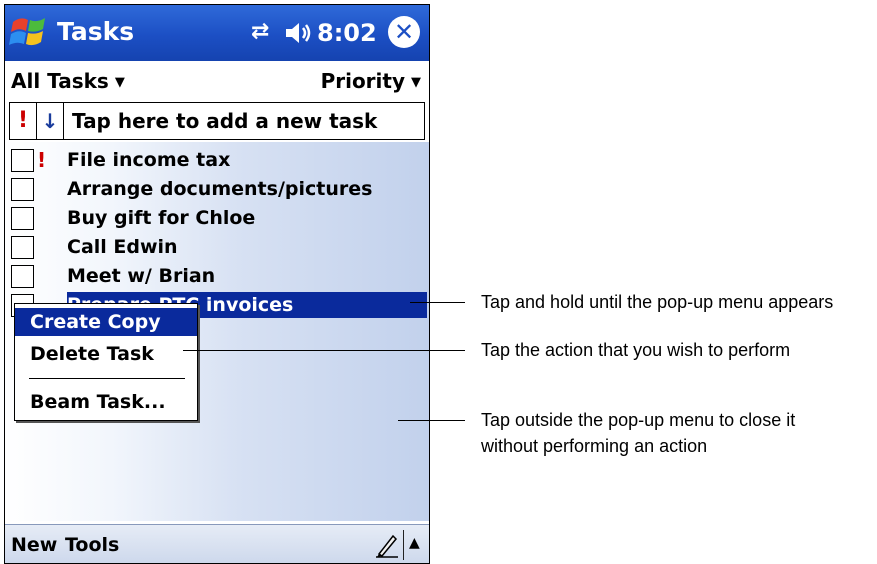 The image size is (877, 564). What do you see at coordinates (217, 33) in the screenshot?
I see `title-bar: Tasks ⇄ 8:02 ✕` at bounding box center [217, 33].